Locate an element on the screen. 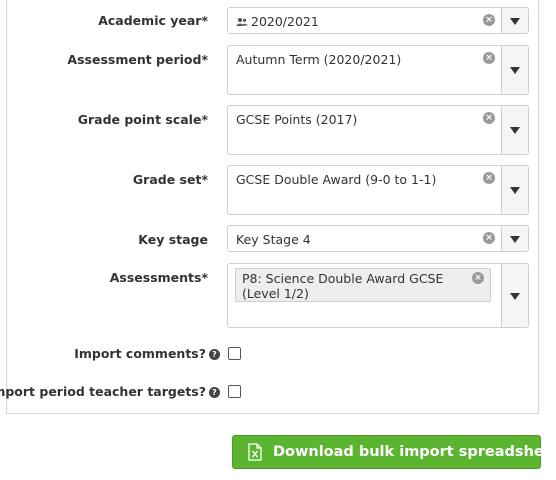  import-targets-label: Import period teacher targets?? is located at coordinates (110, 391).